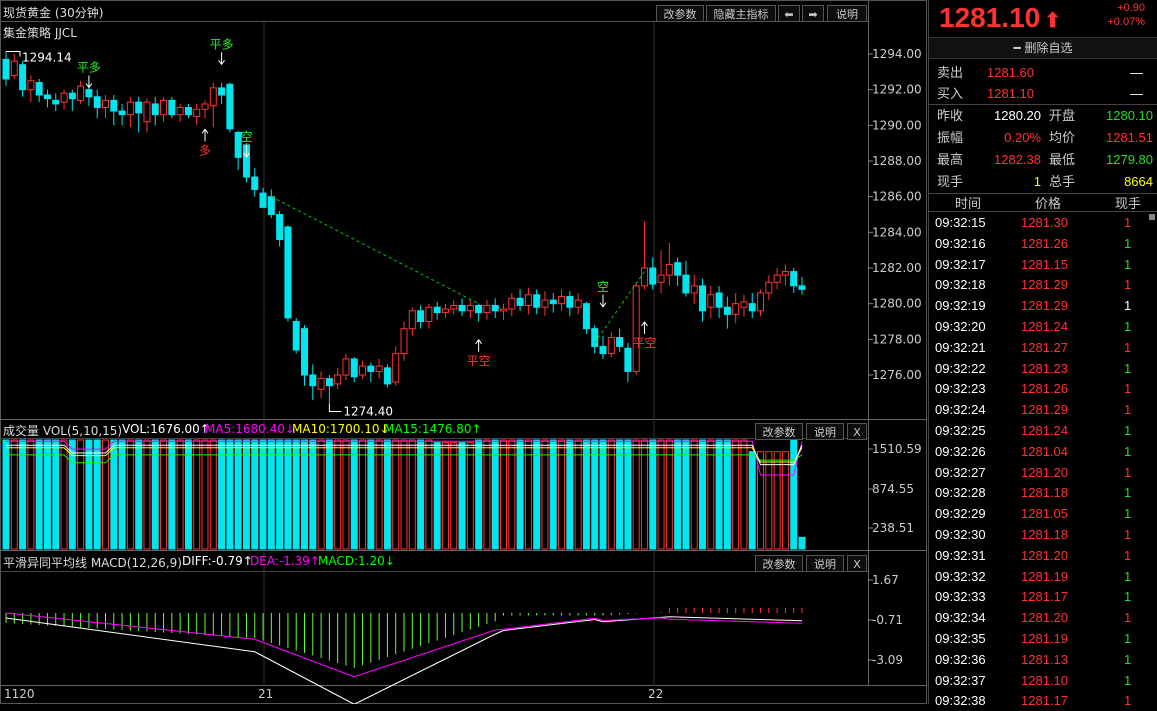  What do you see at coordinates (741, 13) in the screenshot?
I see `hide-main-indicator-button: 隐藏主指标` at bounding box center [741, 13].